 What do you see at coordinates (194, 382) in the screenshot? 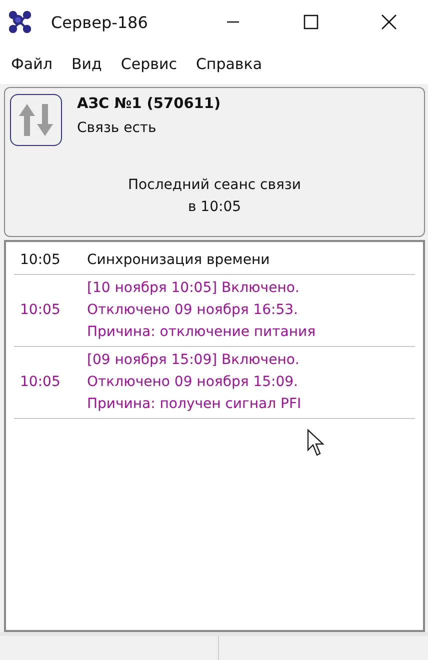
I see `log-message: [09 ноября 15:09] Включено. Отключено 09 ноября 15:09. Причина: получен сигнал PFI` at bounding box center [194, 382].